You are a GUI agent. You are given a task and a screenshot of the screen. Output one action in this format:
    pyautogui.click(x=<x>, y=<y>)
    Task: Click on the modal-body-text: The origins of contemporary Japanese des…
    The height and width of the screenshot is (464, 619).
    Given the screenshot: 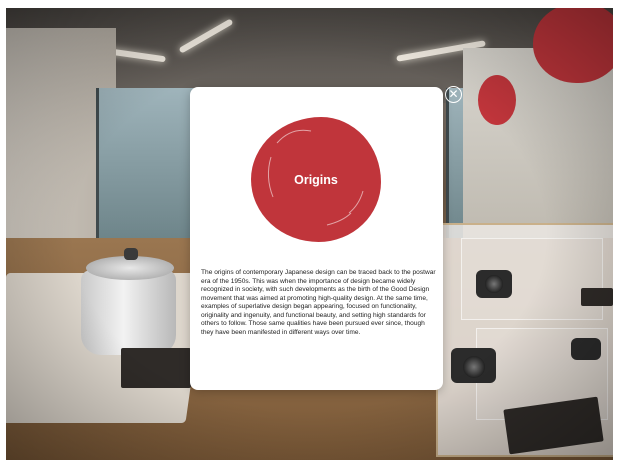 What is the action you would take?
    pyautogui.click(x=318, y=302)
    